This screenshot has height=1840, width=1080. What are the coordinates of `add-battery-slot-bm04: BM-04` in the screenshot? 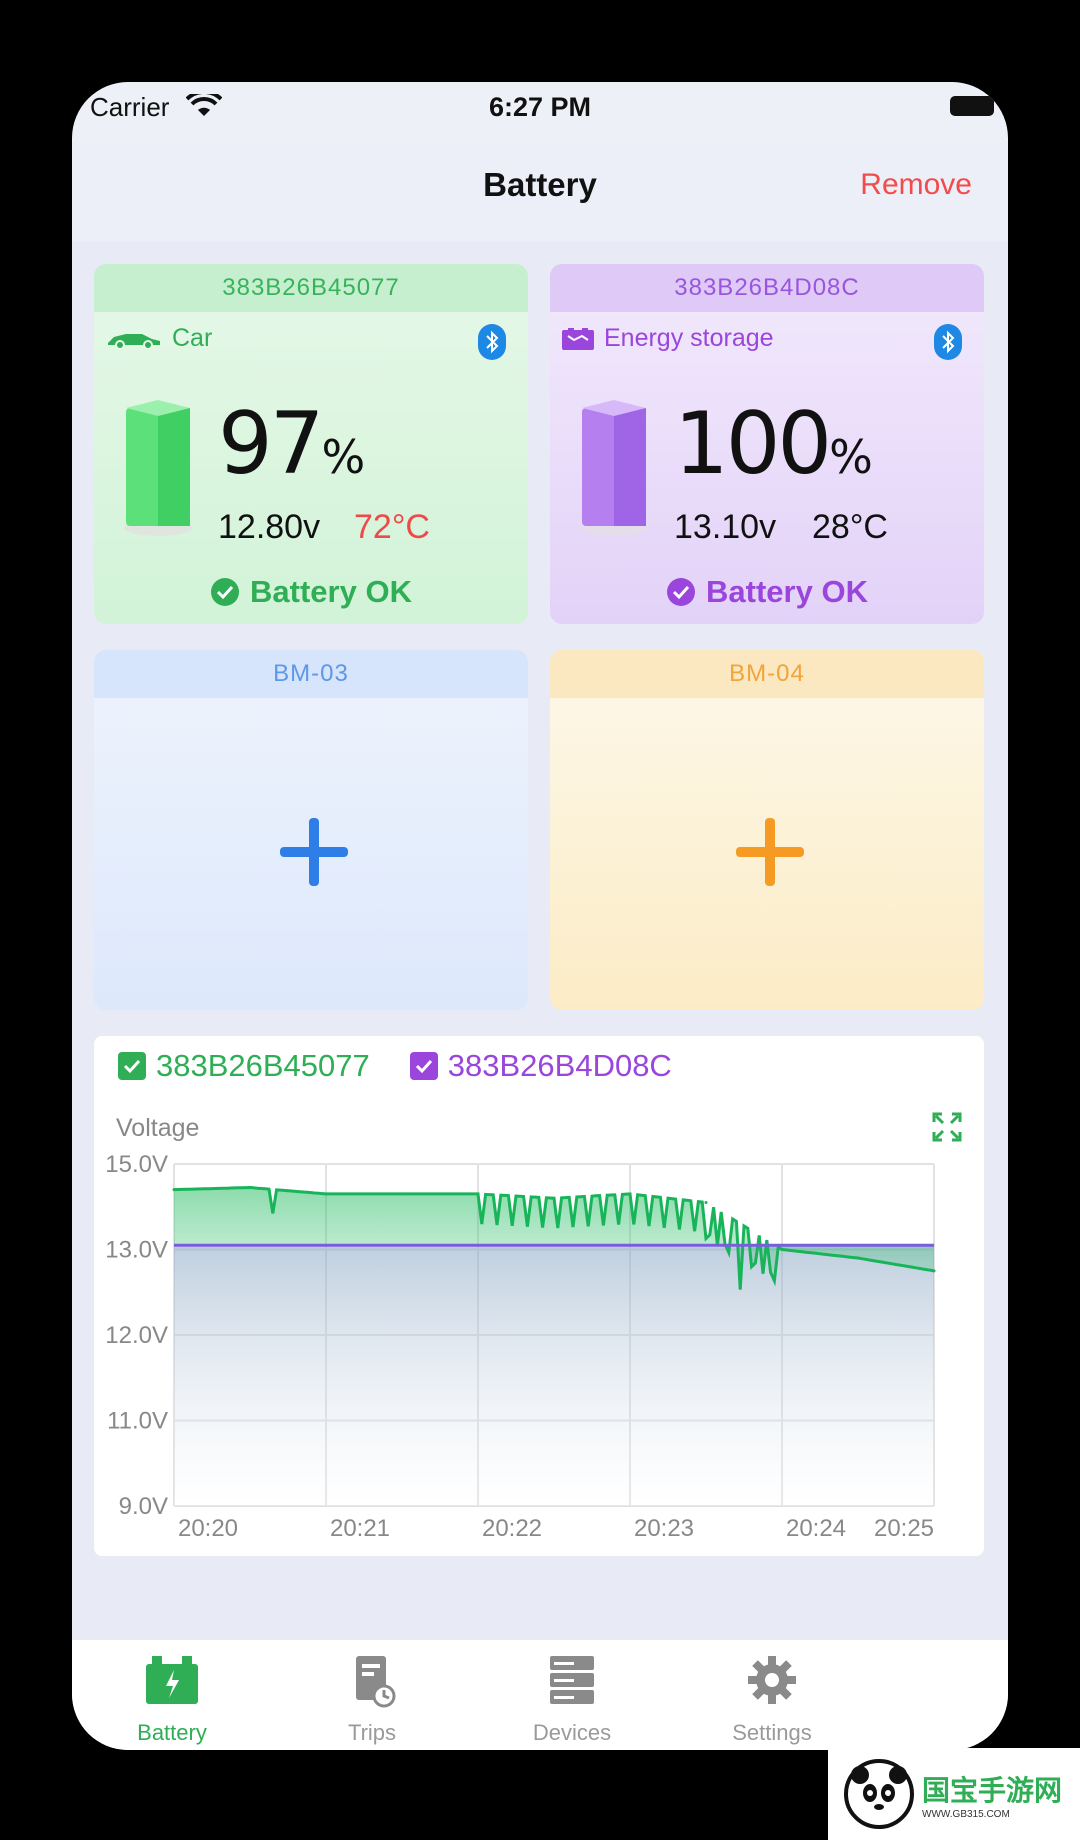 It's located at (767, 830).